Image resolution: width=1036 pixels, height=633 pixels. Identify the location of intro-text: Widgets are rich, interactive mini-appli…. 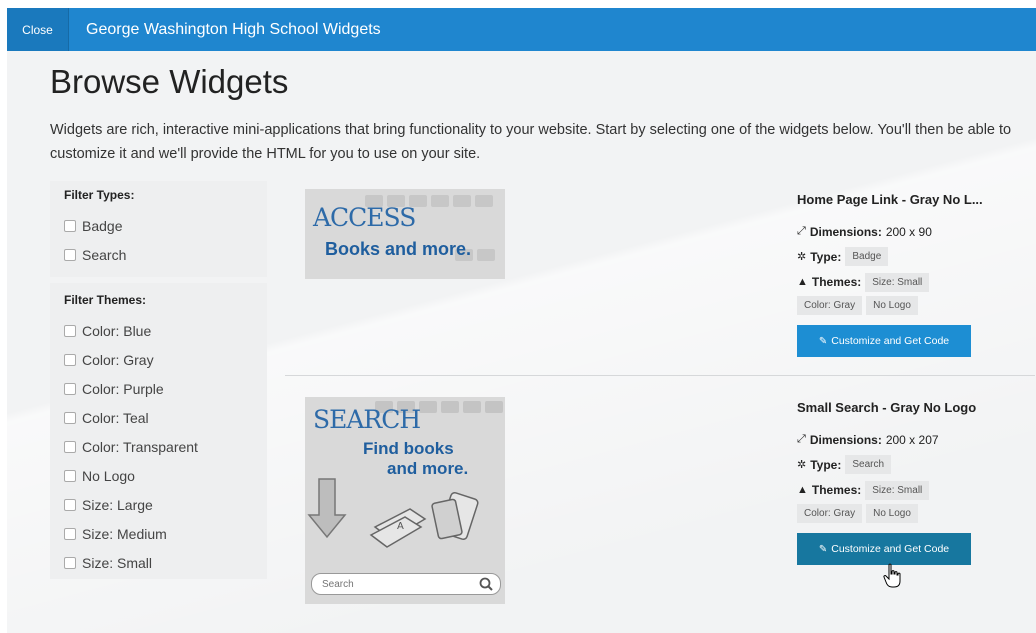
(531, 142).